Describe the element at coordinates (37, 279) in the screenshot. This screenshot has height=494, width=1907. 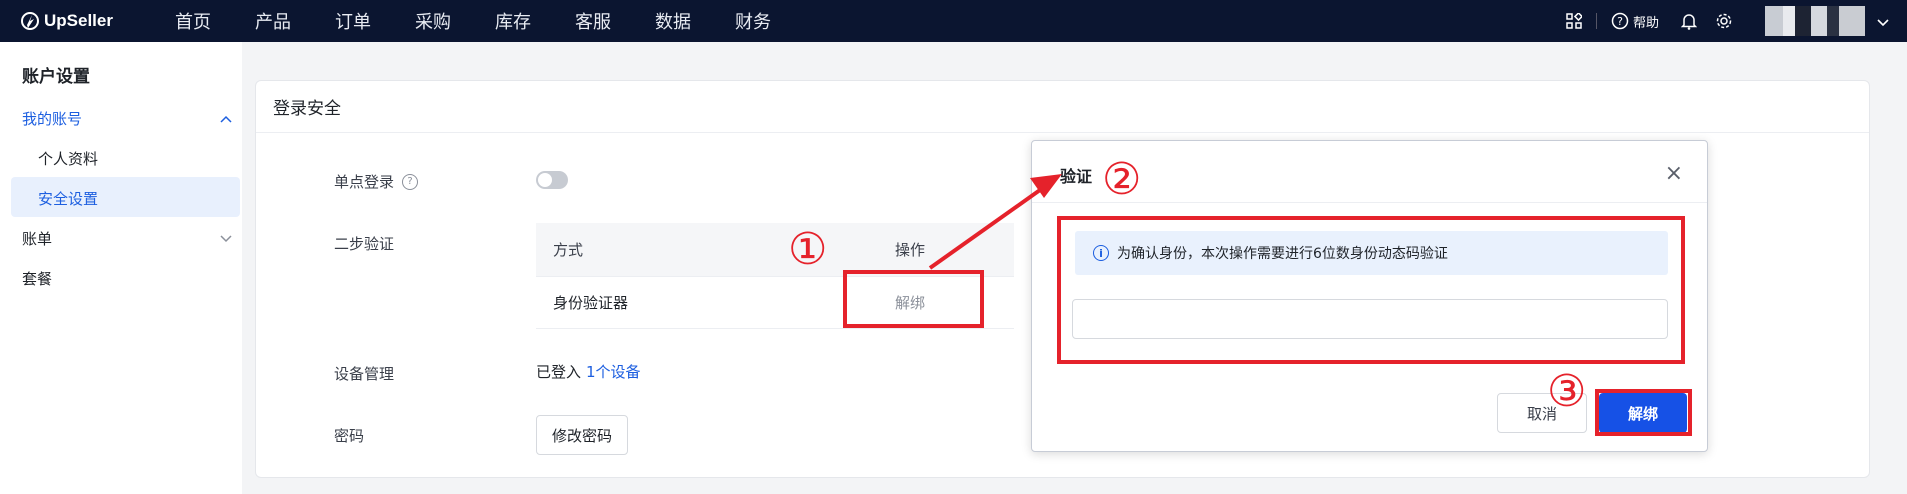
I see `sidebar-item-label: 套餐` at that location.